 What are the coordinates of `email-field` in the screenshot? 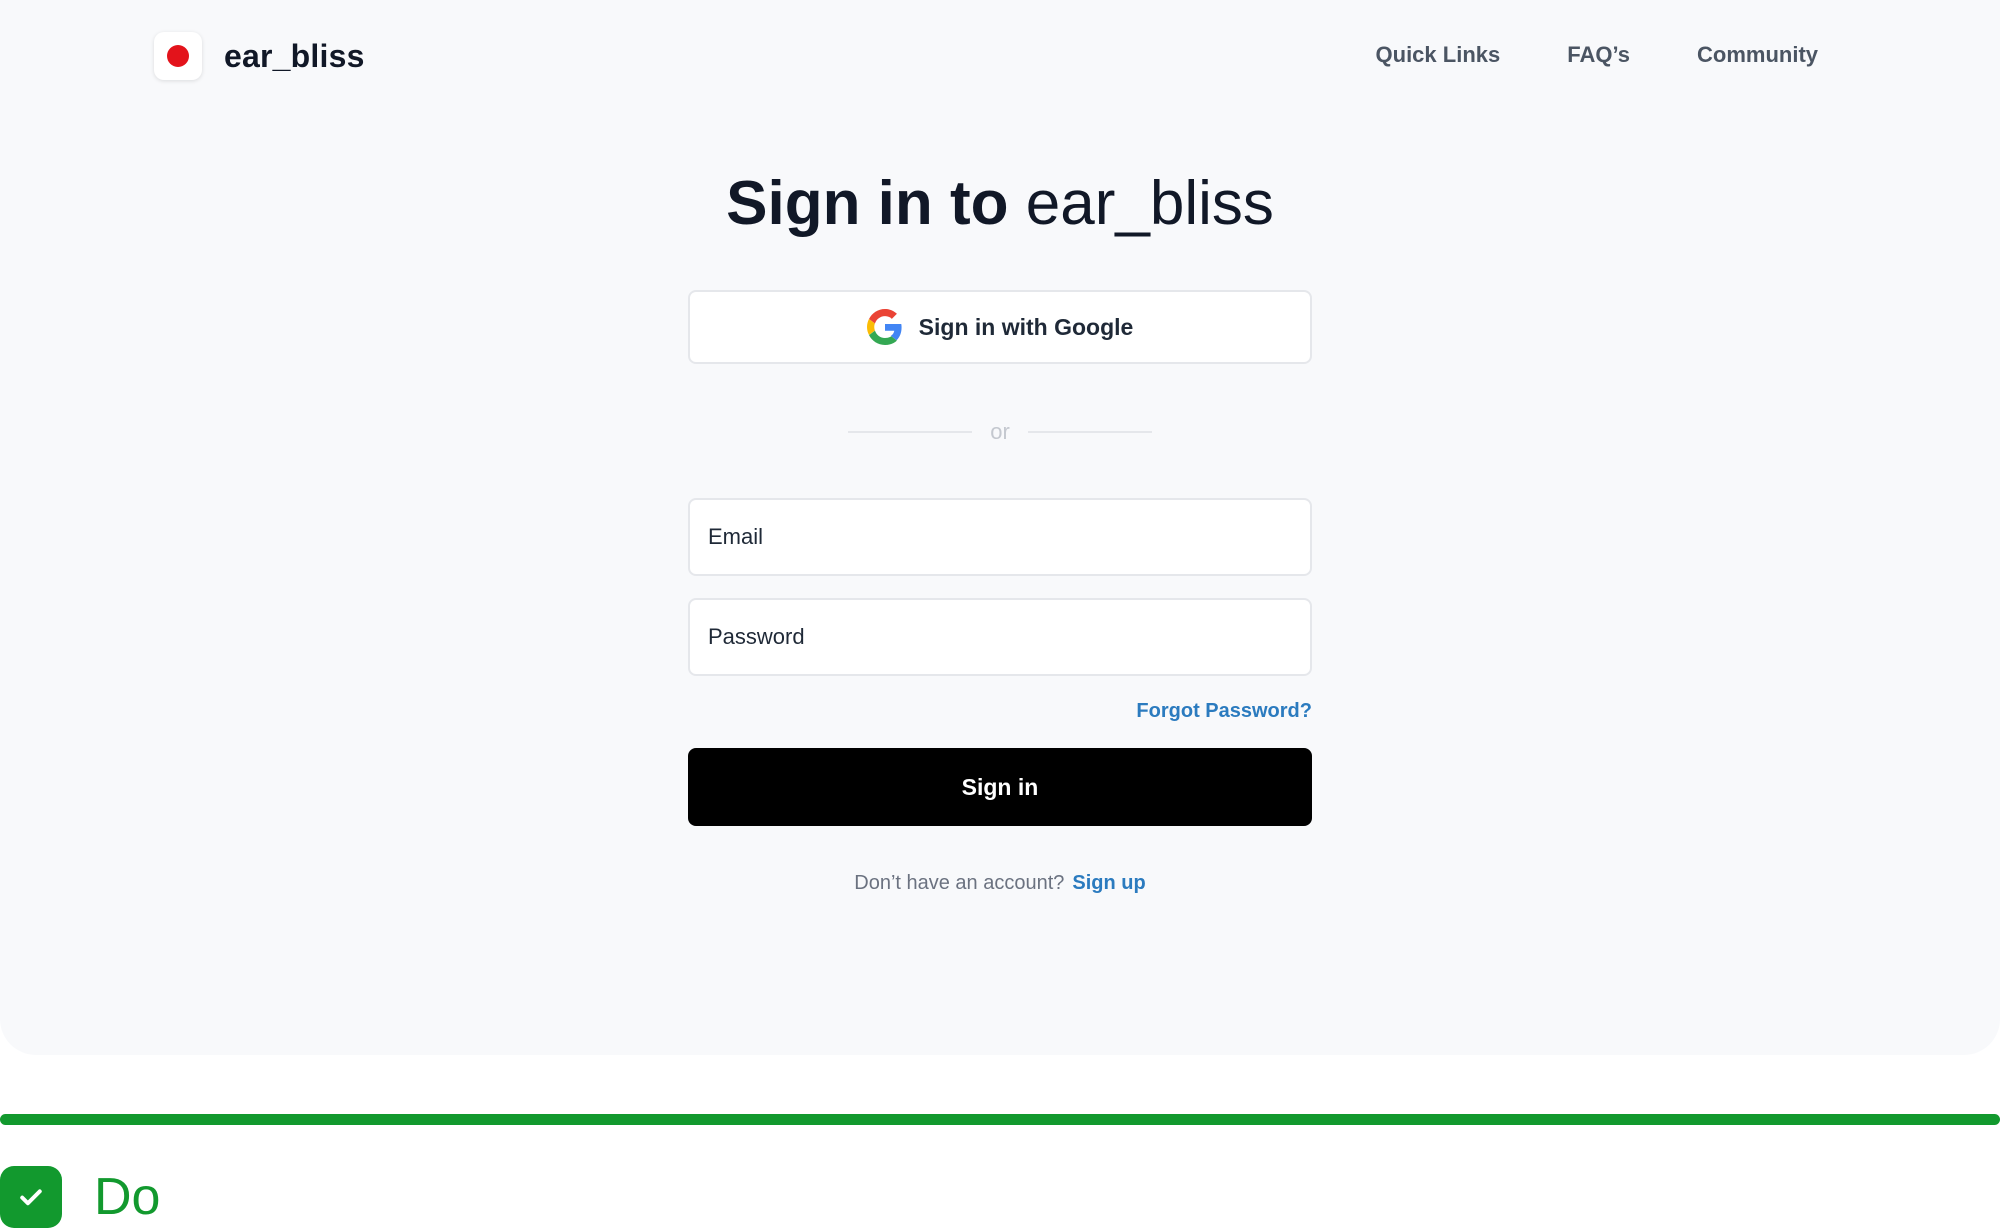 It's located at (1000, 537).